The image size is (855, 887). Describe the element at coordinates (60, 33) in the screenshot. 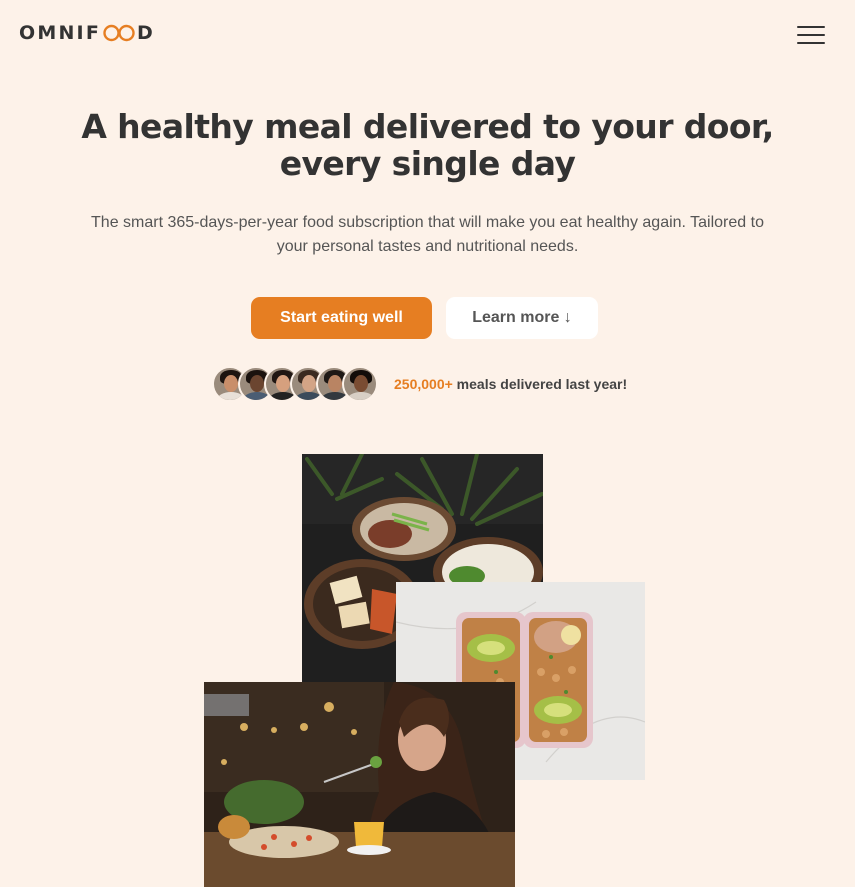

I see `logo-text-start: OMNIF` at that location.